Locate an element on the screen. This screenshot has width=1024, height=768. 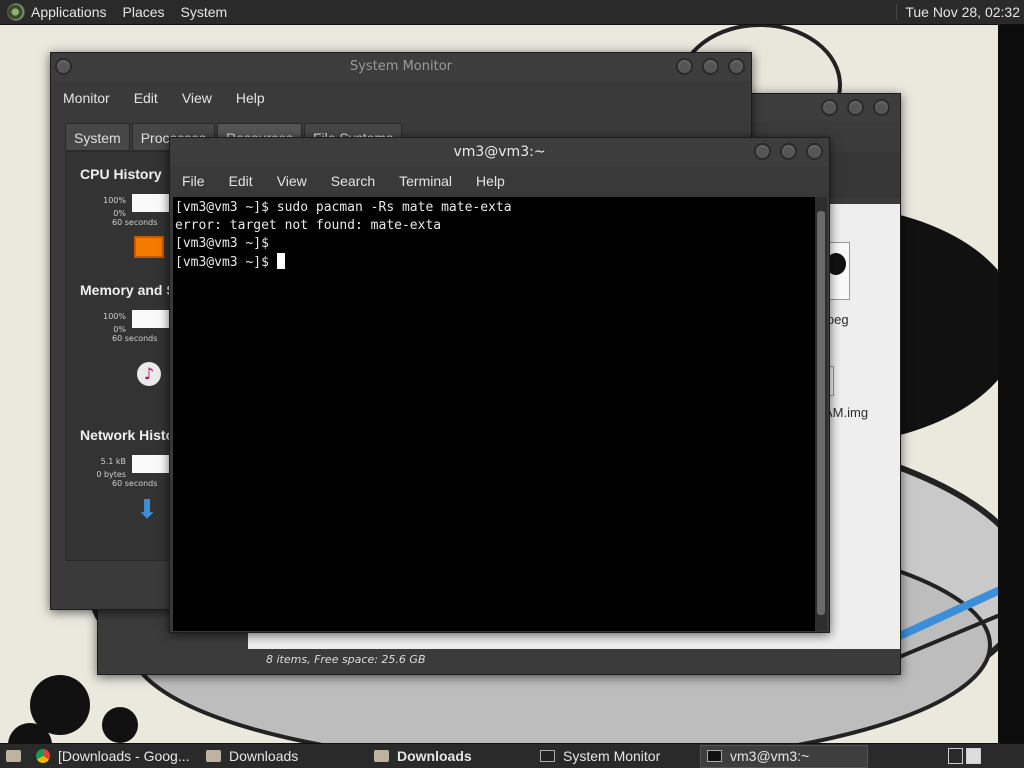
window-title: System Monitor is located at coordinates (401, 66).